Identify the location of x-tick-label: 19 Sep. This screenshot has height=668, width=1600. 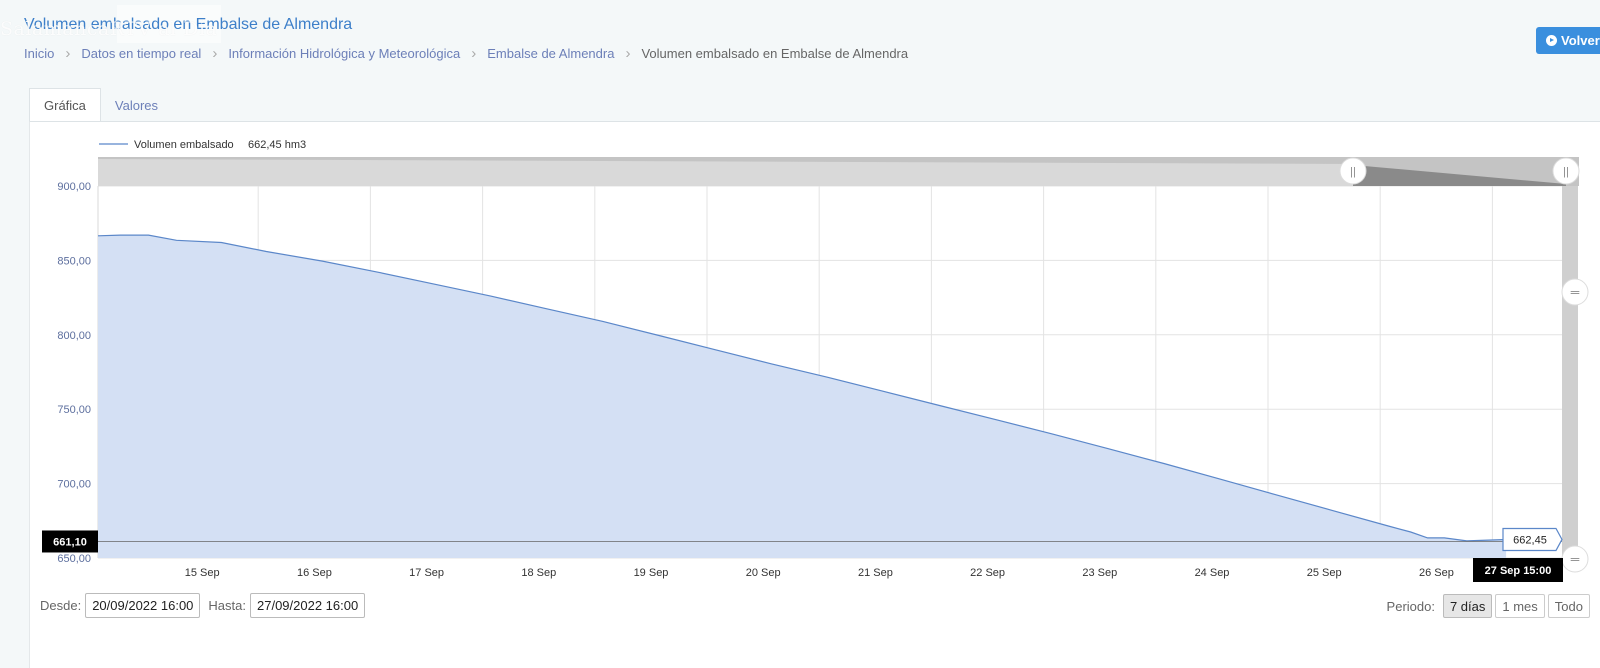
(651, 573).